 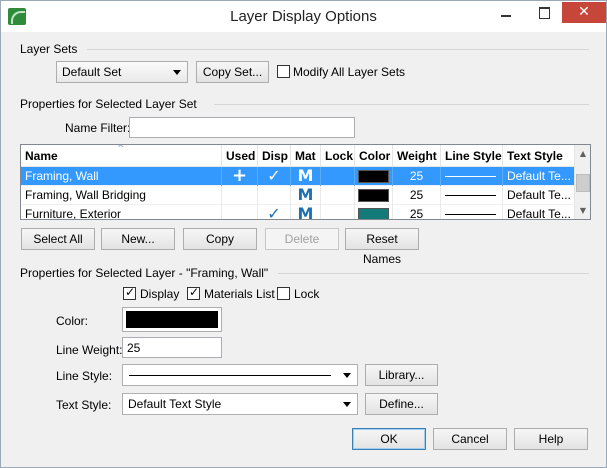 What do you see at coordinates (389, 439) in the screenshot?
I see `ok-button: OK` at bounding box center [389, 439].